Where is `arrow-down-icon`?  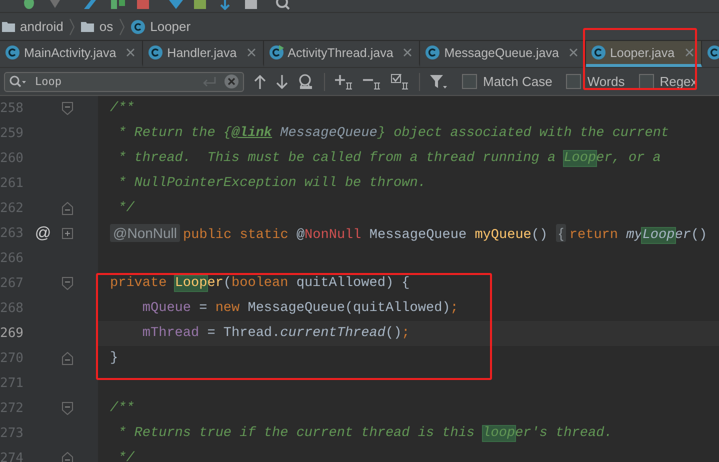 arrow-down-icon is located at coordinates (282, 81).